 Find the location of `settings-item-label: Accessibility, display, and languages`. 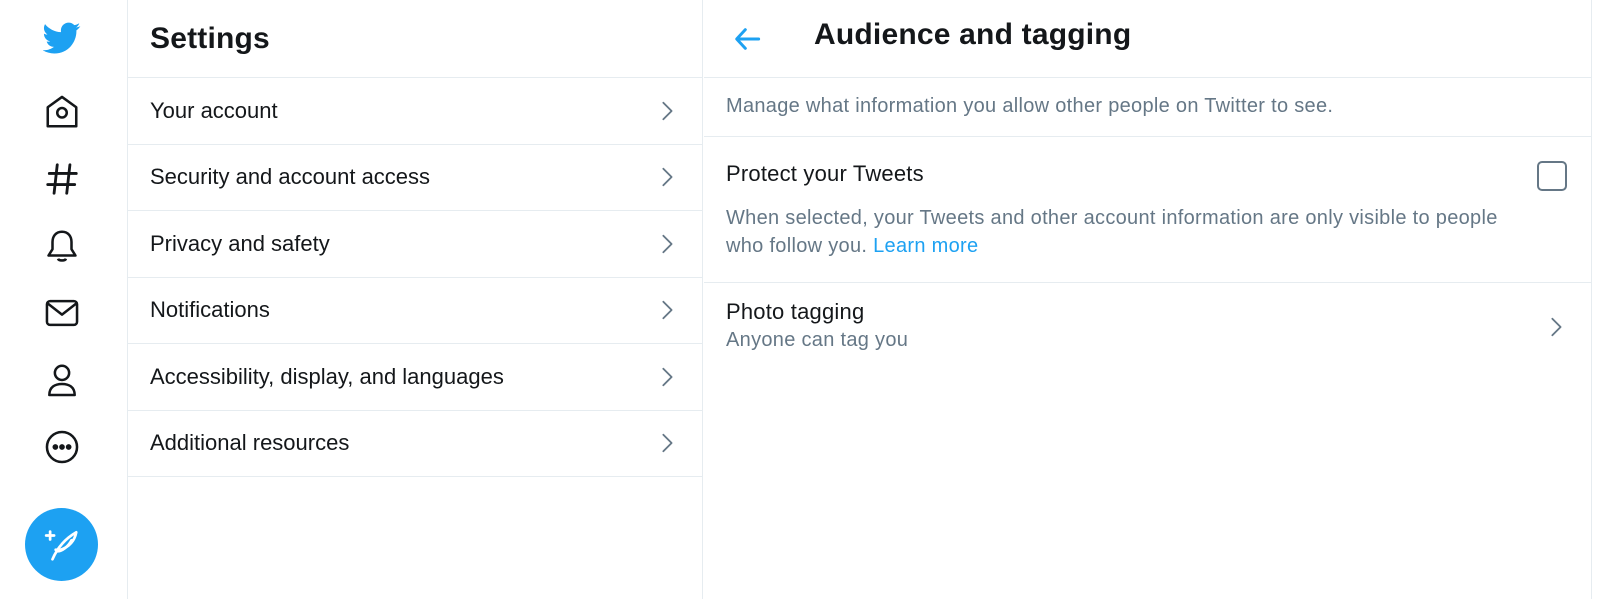

settings-item-label: Accessibility, display, and languages is located at coordinates (327, 376).